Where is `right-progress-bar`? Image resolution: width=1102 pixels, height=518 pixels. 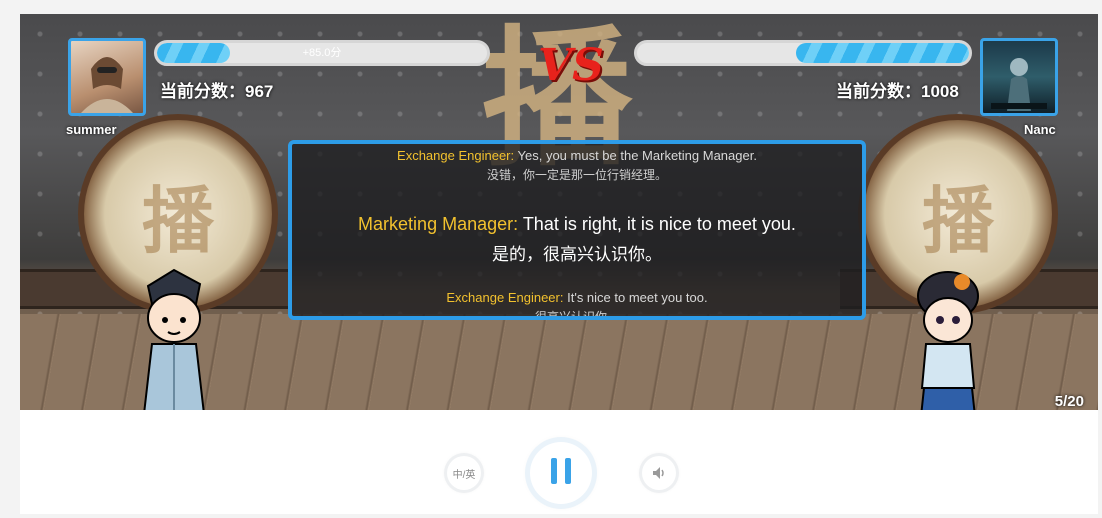
right-progress-bar is located at coordinates (803, 53).